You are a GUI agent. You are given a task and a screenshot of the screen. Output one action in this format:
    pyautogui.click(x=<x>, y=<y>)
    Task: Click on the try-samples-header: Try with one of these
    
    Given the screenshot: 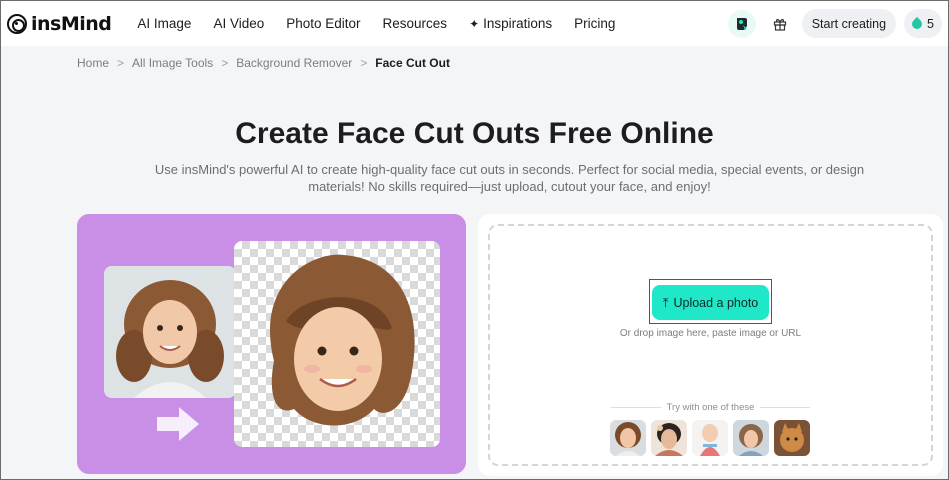 What is the action you would take?
    pyautogui.click(x=710, y=407)
    